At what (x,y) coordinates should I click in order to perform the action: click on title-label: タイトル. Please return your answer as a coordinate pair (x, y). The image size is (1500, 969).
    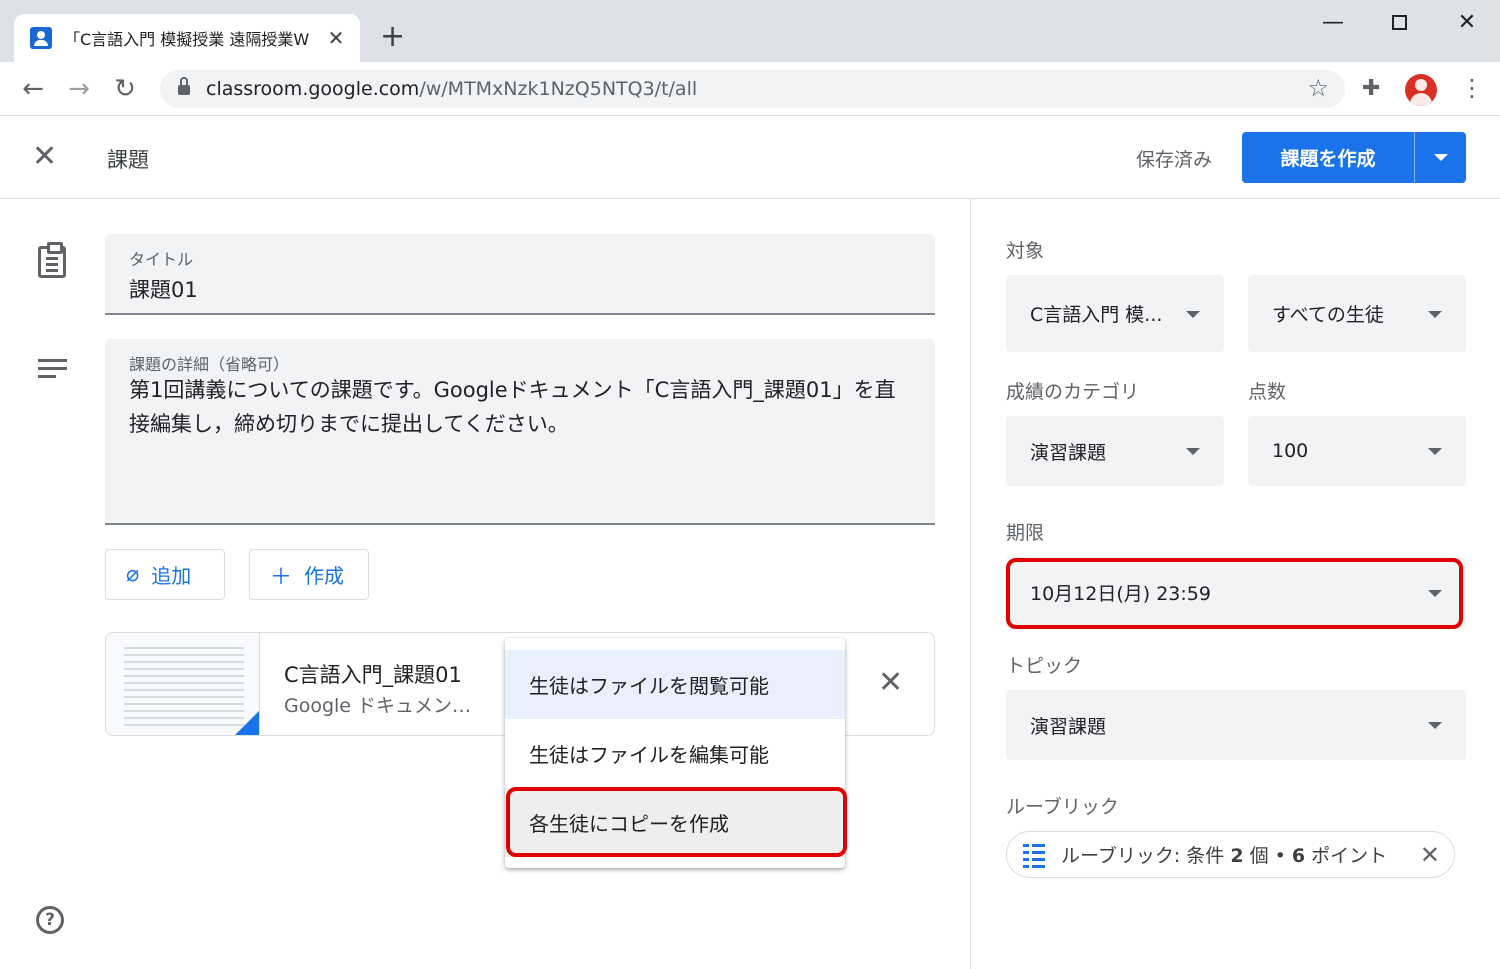
    Looking at the image, I should click on (161, 259).